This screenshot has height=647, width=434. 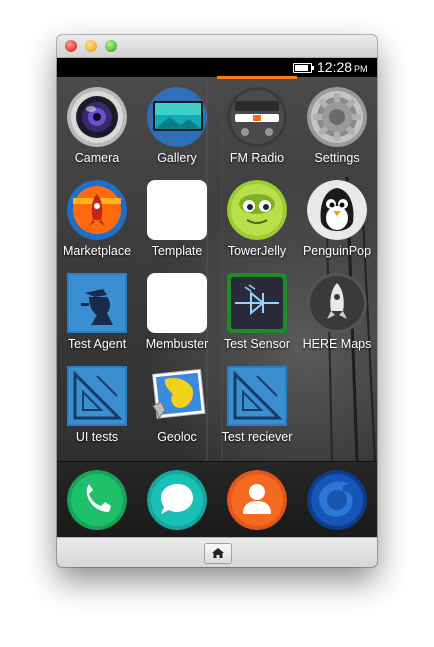 I want to click on minimize-window-button, so click(x=91, y=46).